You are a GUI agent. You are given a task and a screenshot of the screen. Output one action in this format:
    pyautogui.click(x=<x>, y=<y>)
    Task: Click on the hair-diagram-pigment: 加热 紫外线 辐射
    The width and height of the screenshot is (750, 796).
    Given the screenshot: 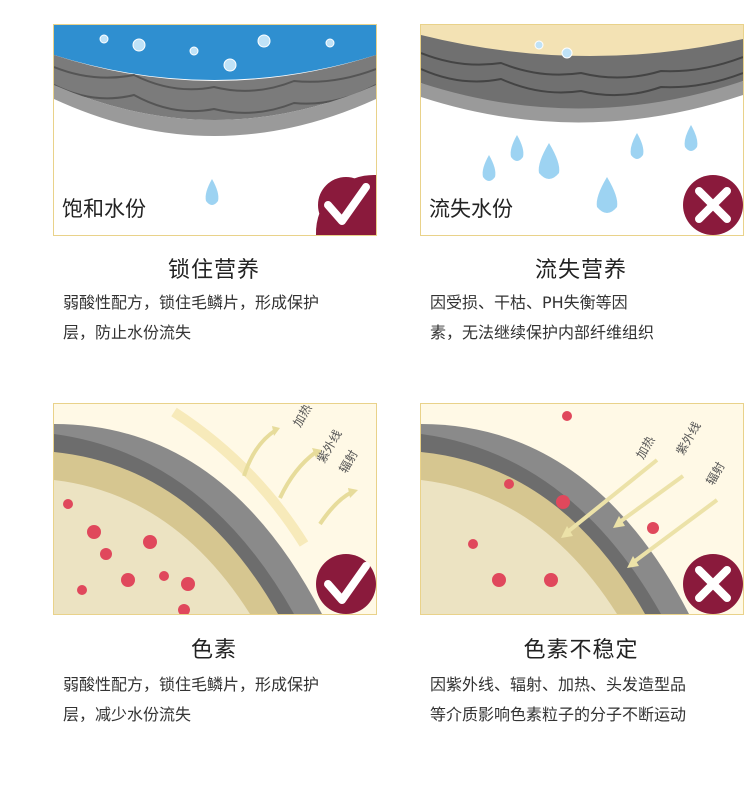 What is the action you would take?
    pyautogui.click(x=215, y=509)
    